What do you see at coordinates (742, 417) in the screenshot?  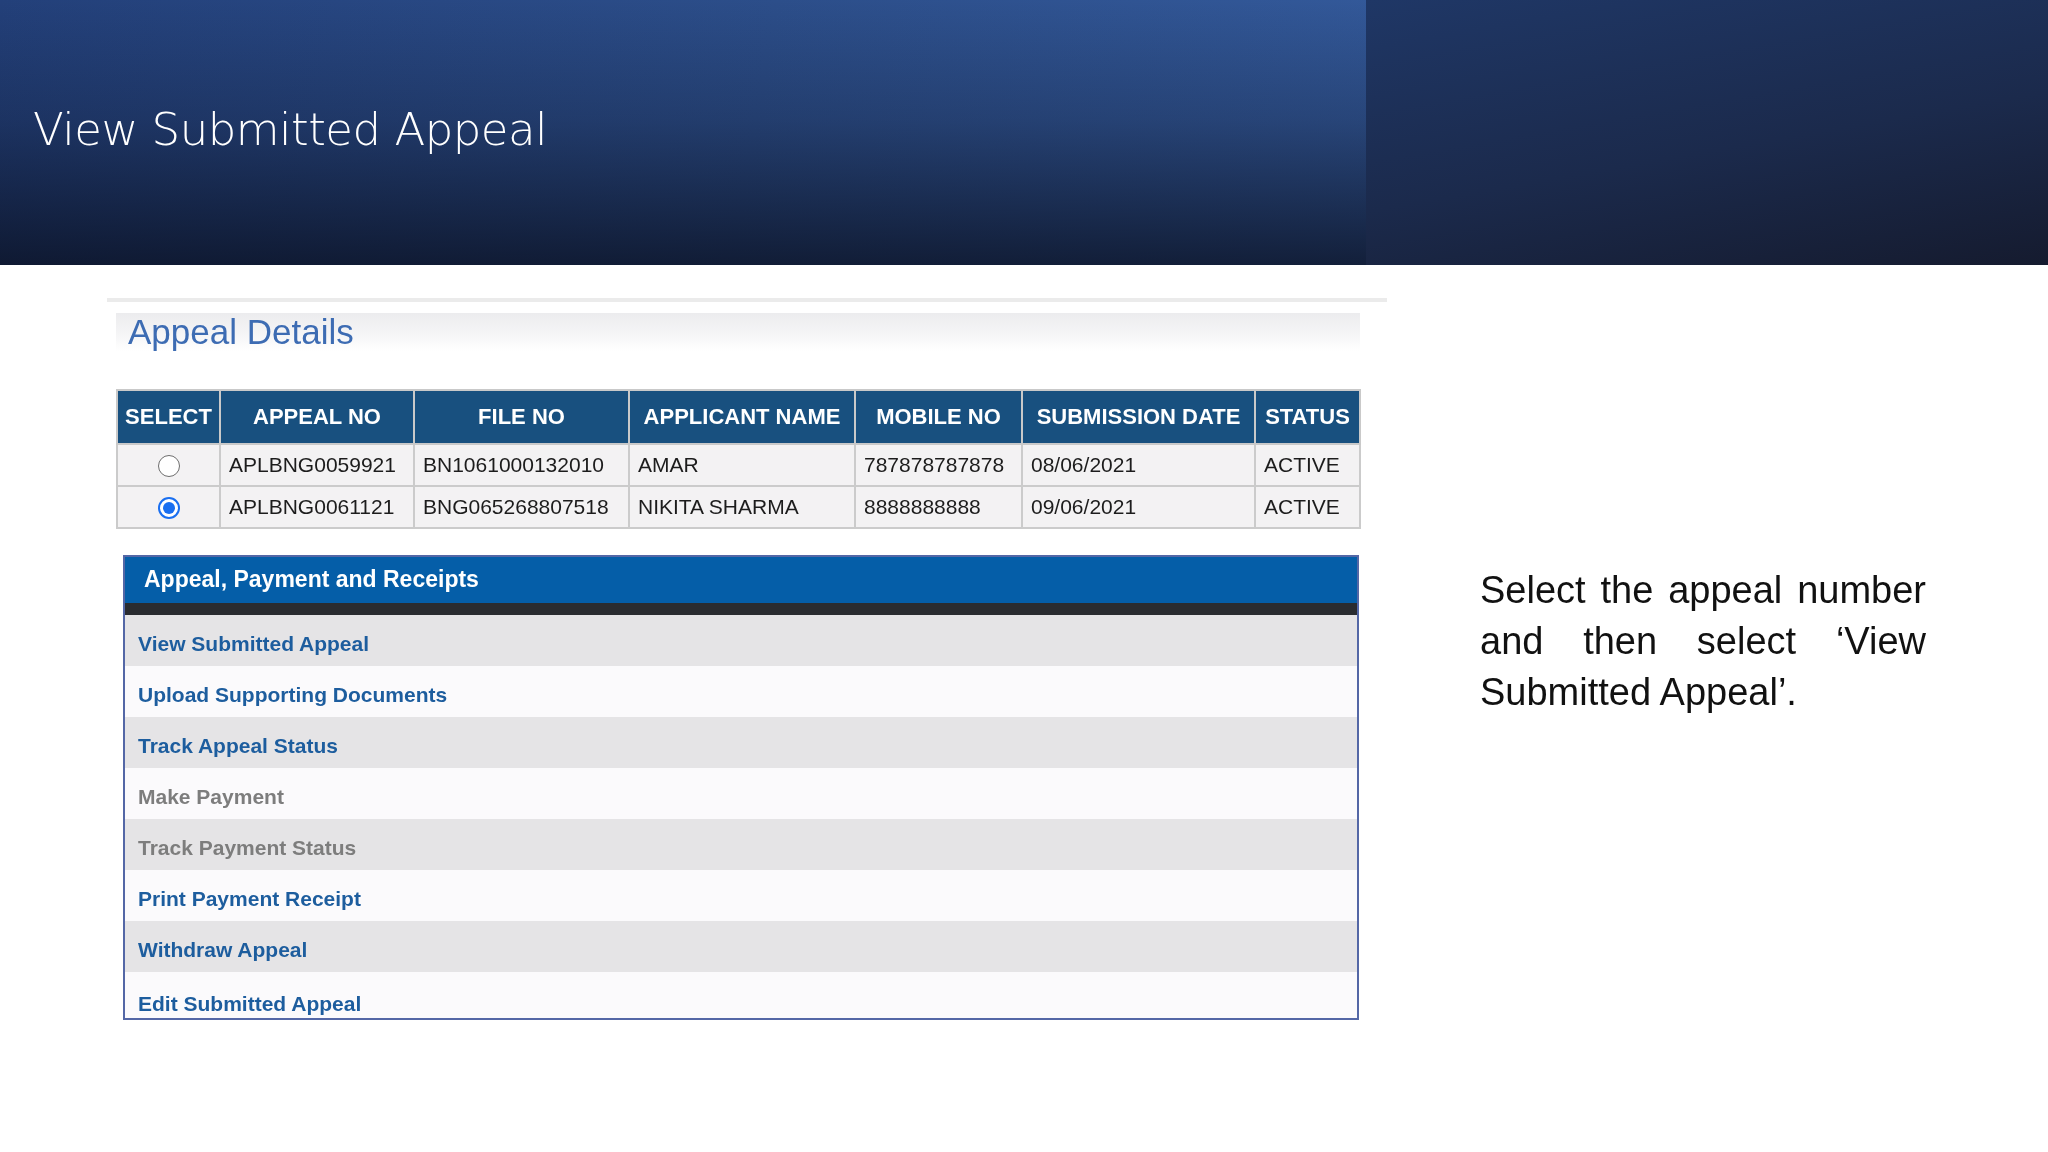 I see `column-header: APPLICANT NAME` at bounding box center [742, 417].